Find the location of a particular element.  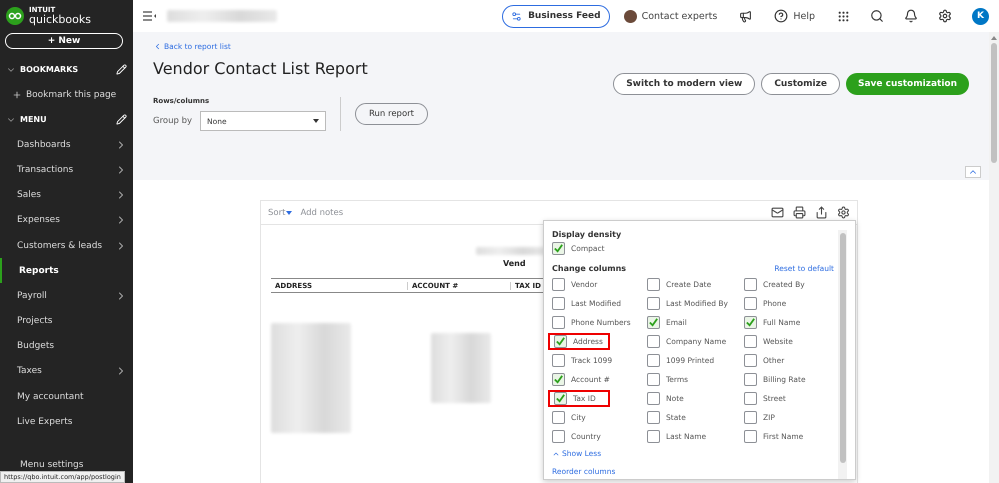

collapse-button is located at coordinates (973, 172).